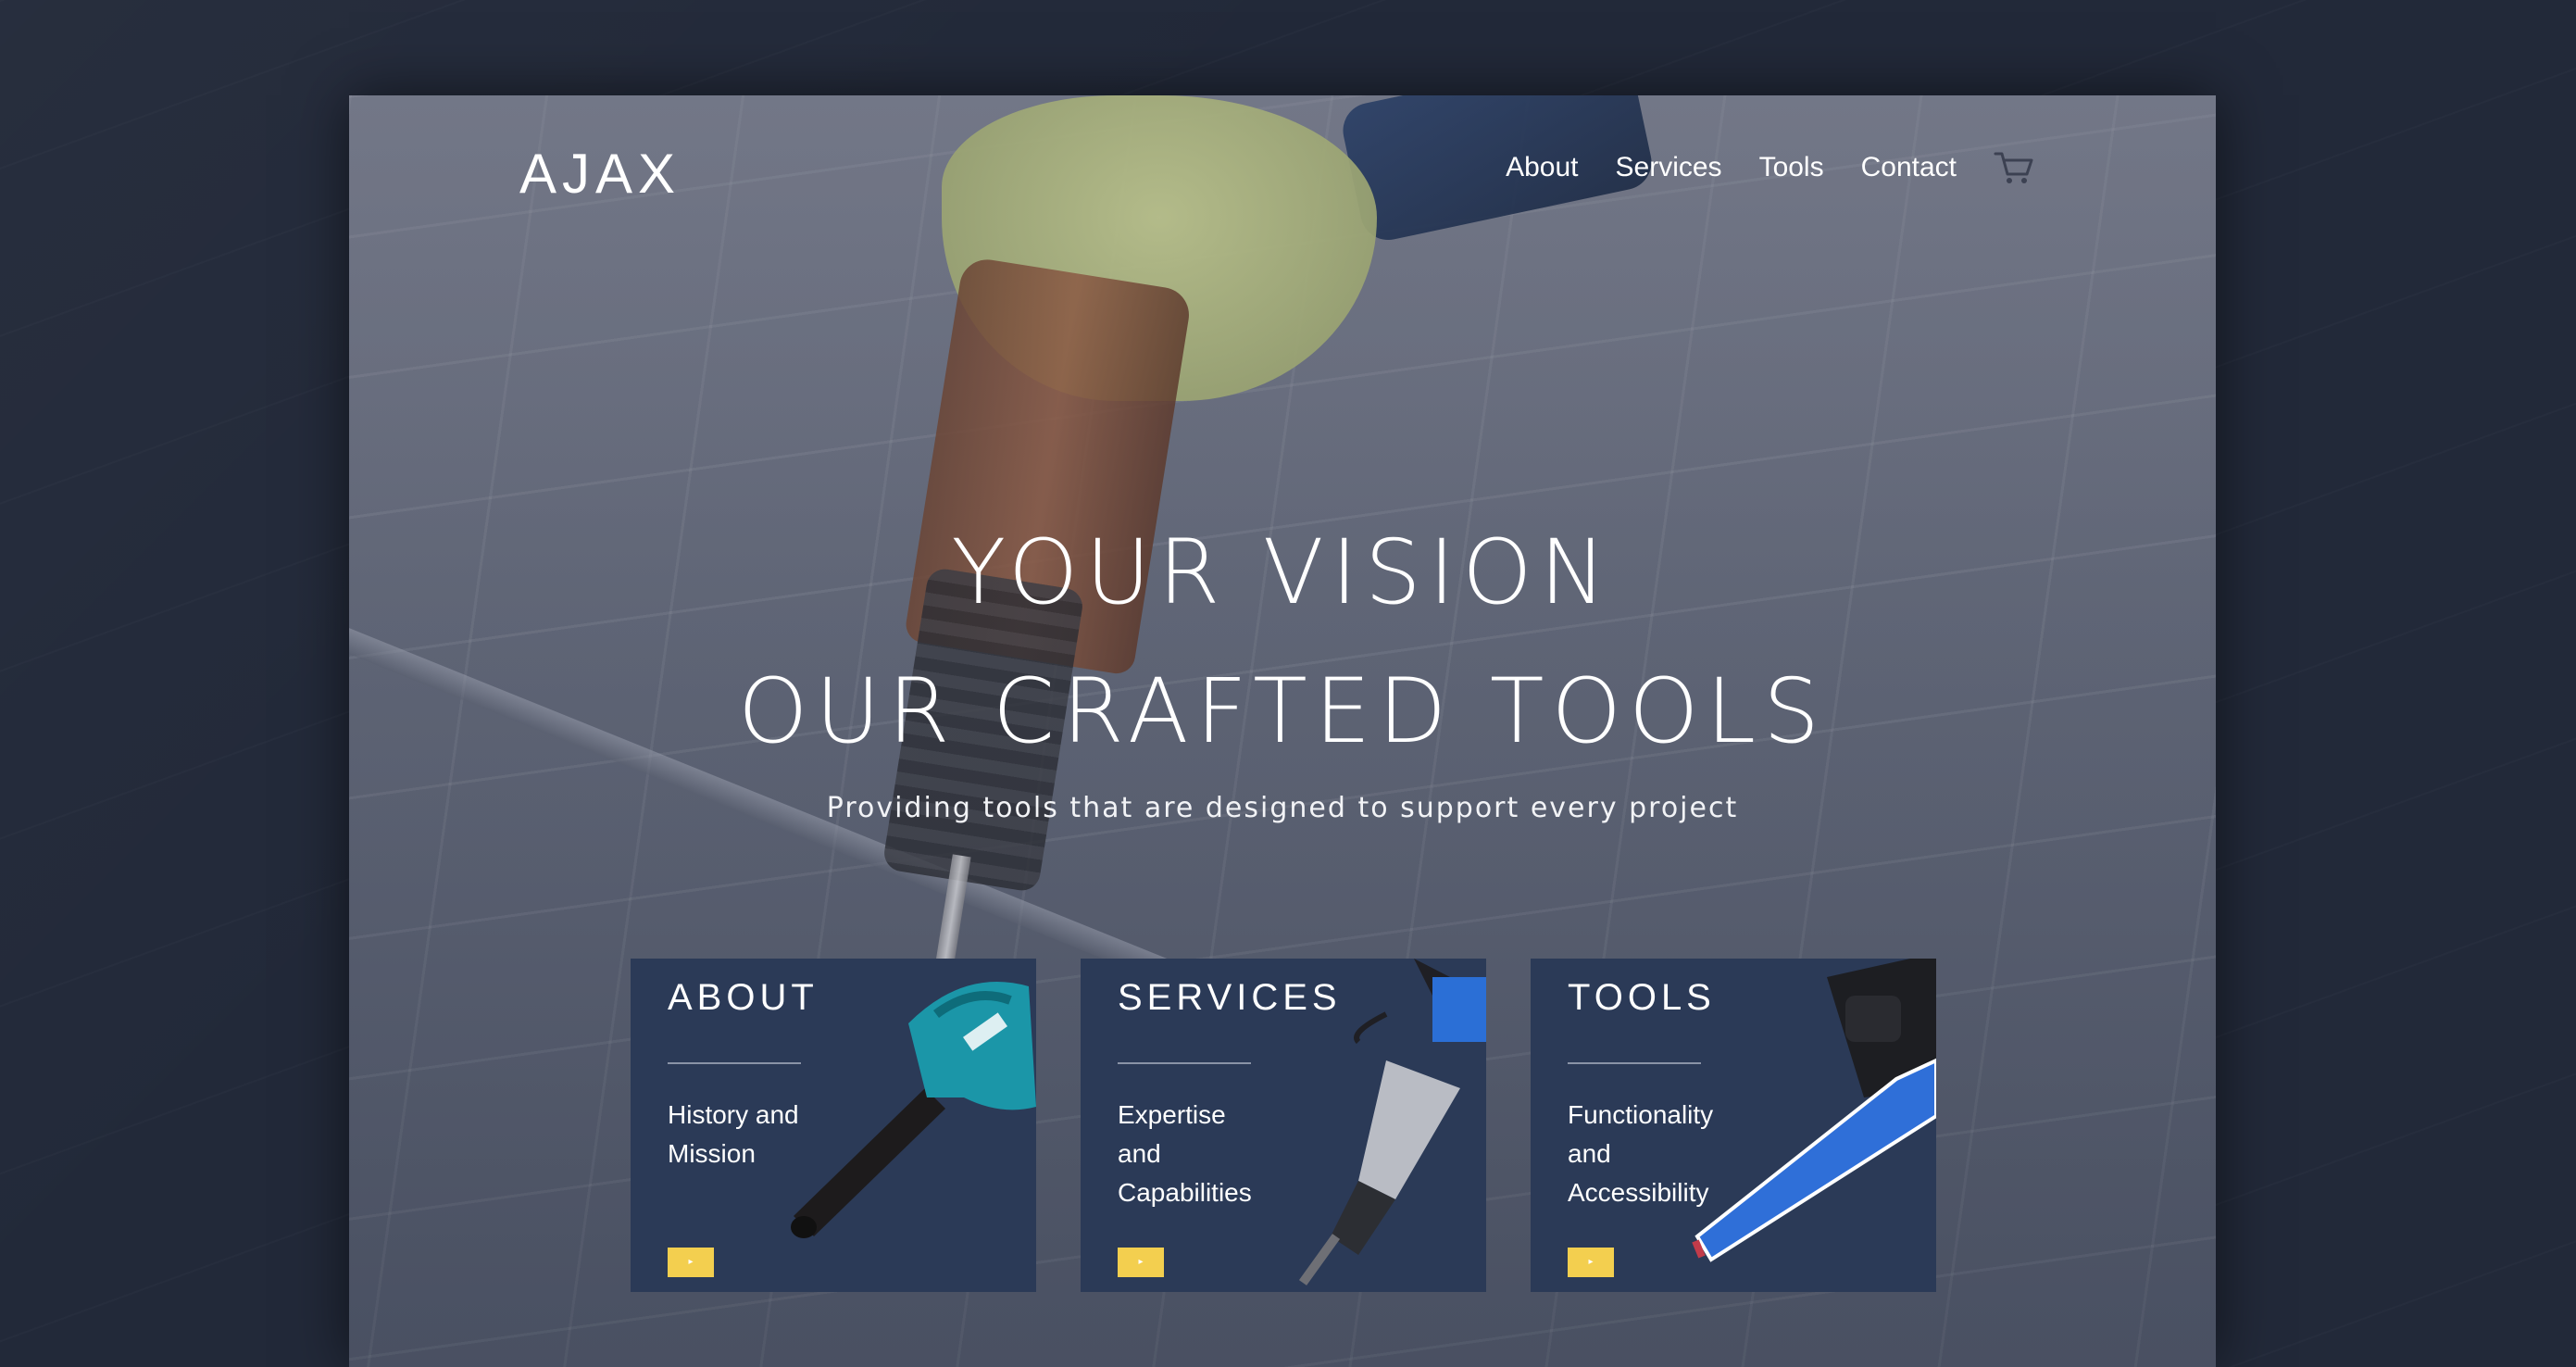  I want to click on card-tools-title: TOOLS, so click(1642, 997).